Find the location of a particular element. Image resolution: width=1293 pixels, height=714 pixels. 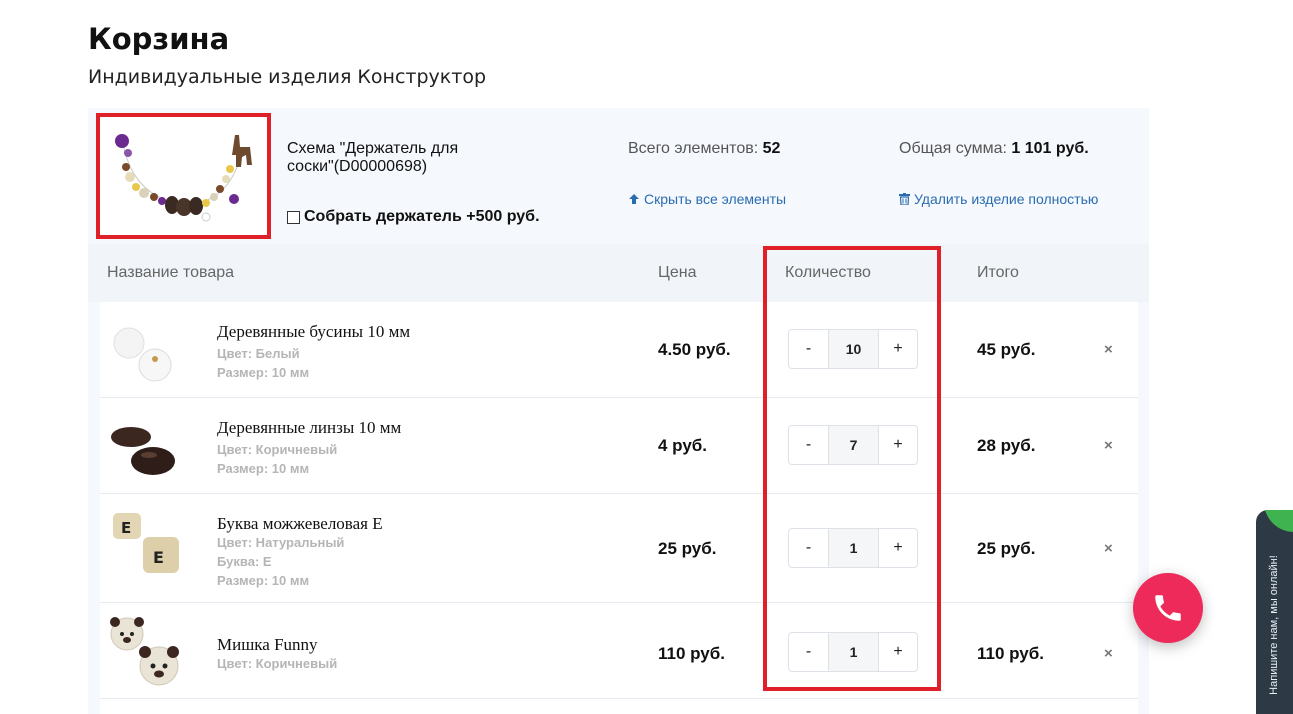

quantity-input: 7 is located at coordinates (853, 445).